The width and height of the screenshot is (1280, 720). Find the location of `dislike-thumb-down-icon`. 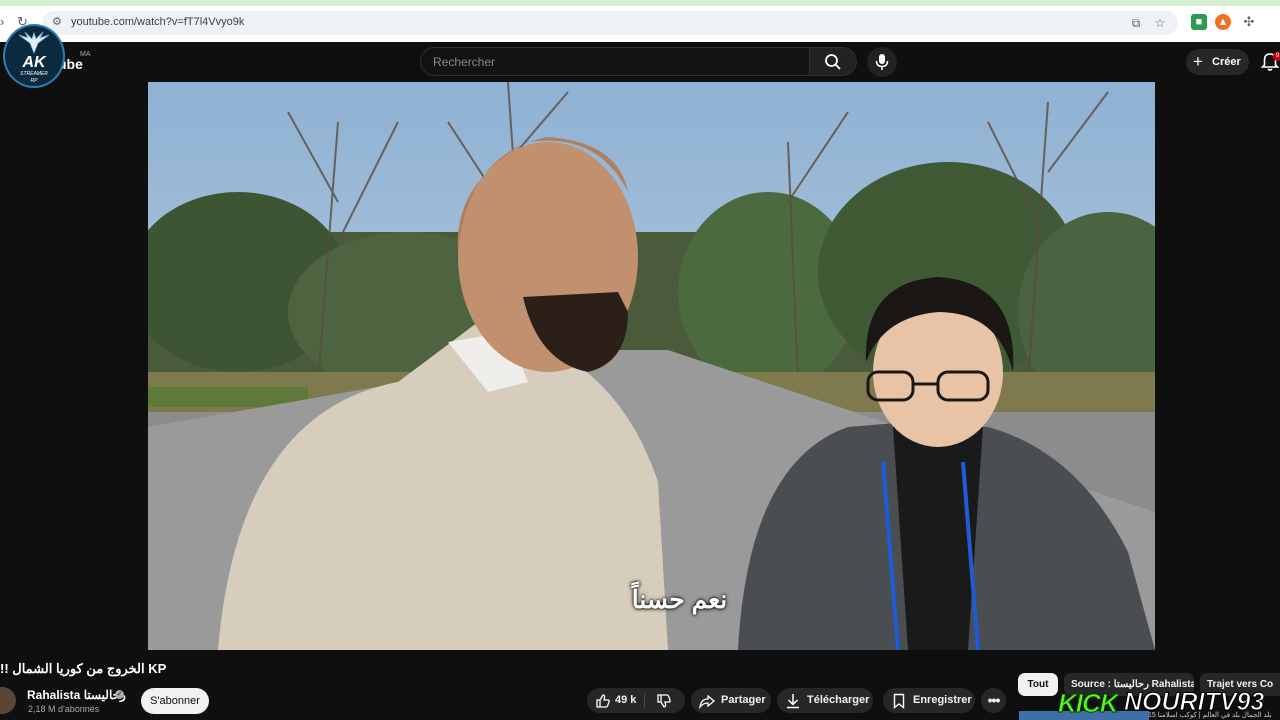

dislike-thumb-down-icon is located at coordinates (664, 701).